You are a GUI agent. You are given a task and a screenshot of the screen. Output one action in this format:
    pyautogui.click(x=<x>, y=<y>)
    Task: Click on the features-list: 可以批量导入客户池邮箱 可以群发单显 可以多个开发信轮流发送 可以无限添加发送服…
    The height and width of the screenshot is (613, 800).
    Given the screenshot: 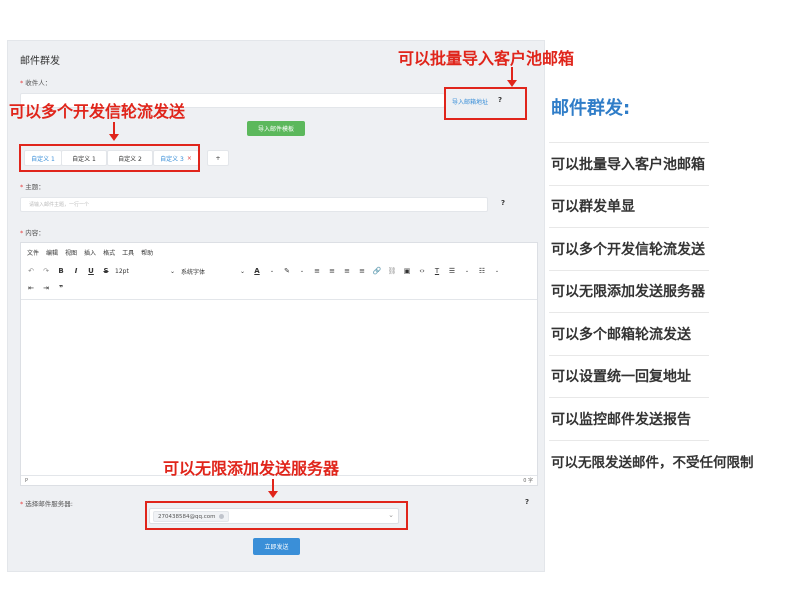 What is the action you would take?
    pyautogui.click(x=651, y=312)
    